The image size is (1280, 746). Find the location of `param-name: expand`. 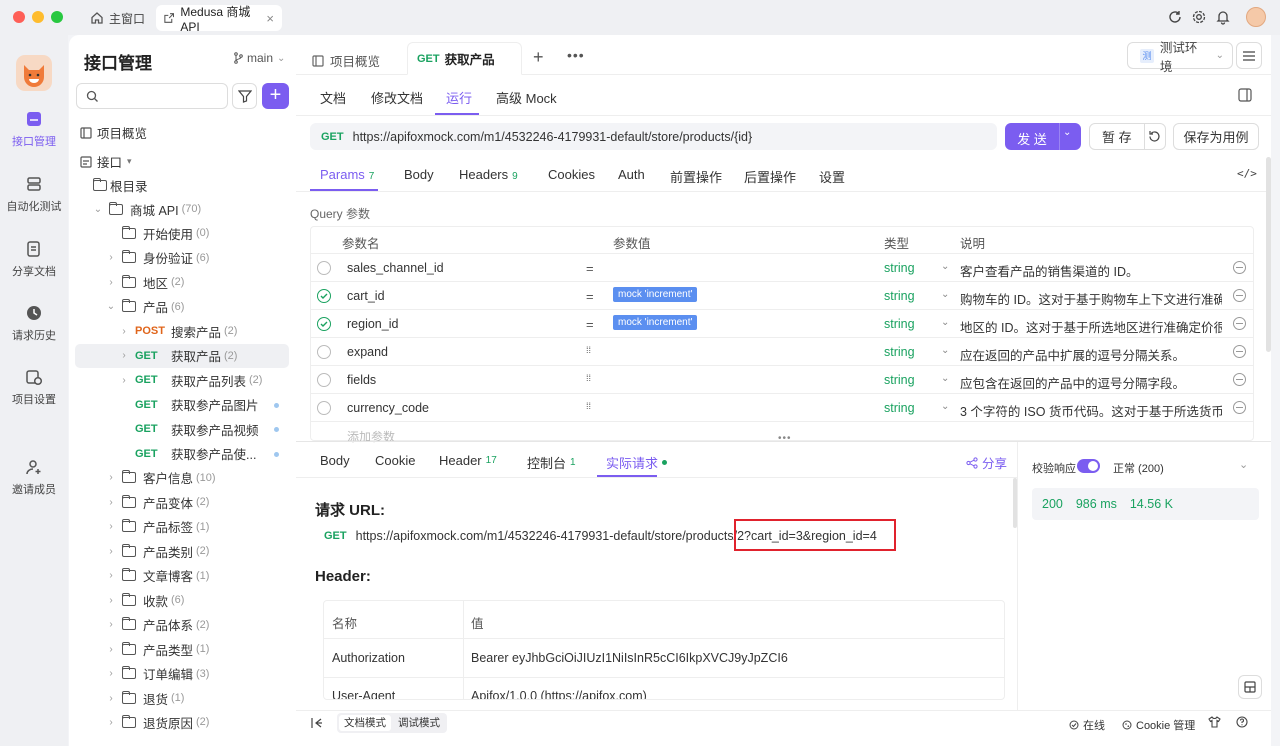

param-name: expand is located at coordinates (367, 352).